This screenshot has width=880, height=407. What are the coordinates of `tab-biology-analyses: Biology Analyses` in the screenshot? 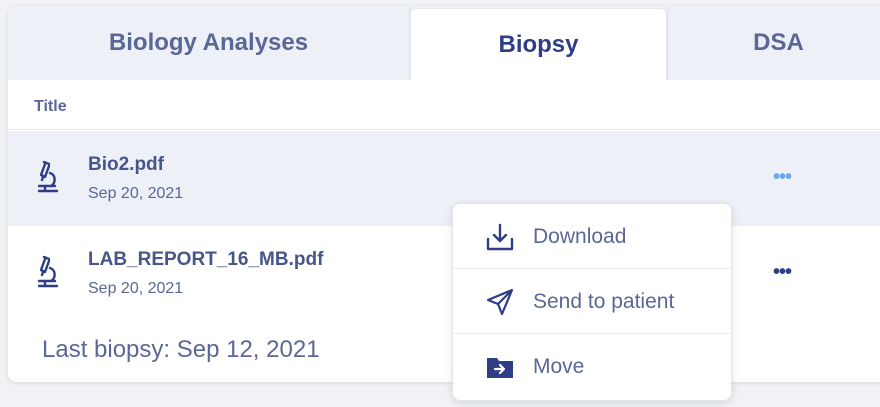 It's located at (209, 43).